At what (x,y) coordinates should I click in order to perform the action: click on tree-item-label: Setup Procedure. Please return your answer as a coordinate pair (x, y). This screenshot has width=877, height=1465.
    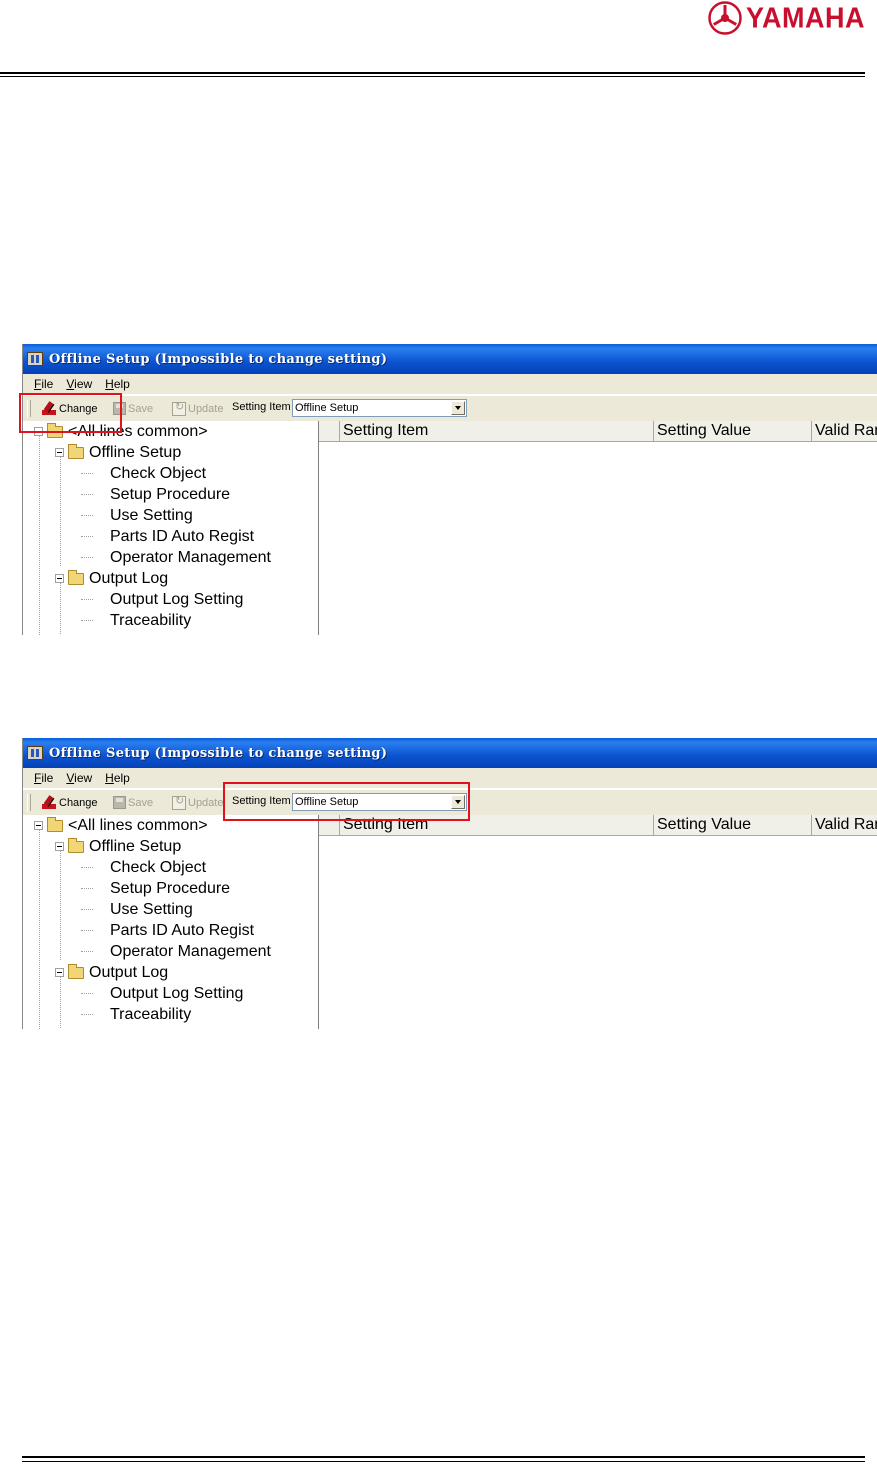
    Looking at the image, I should click on (170, 494).